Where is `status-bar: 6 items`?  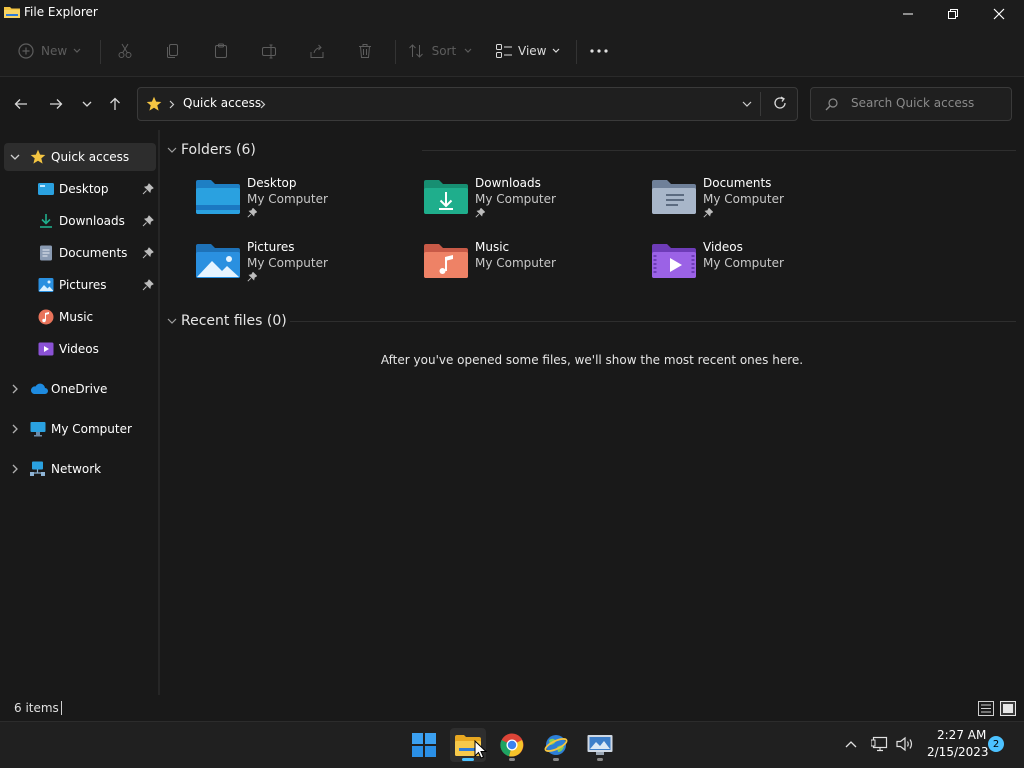 status-bar: 6 items is located at coordinates (512, 708).